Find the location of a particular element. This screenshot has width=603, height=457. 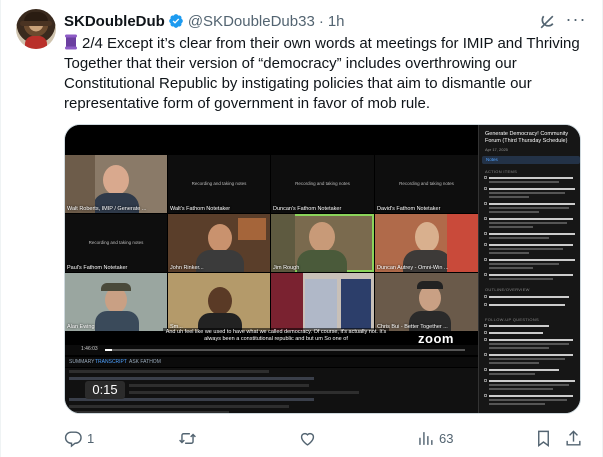

bookmark-icon is located at coordinates (543, 438).